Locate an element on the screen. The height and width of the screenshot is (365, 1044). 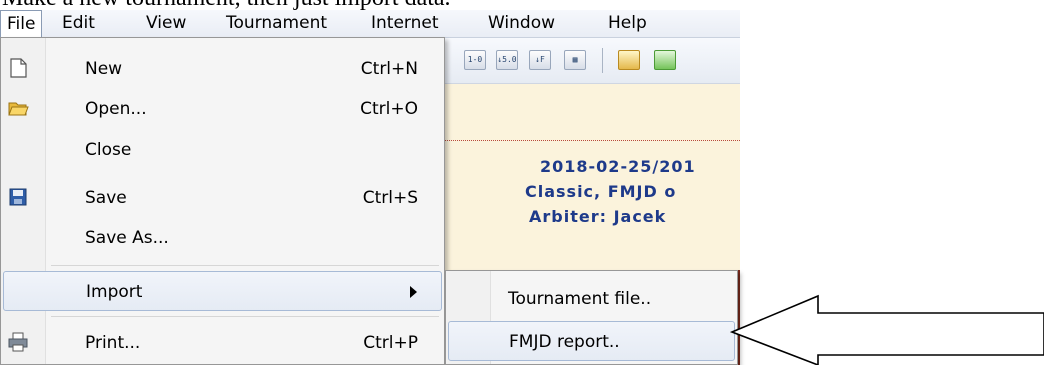
menu-edit: Edit is located at coordinates (78, 23).